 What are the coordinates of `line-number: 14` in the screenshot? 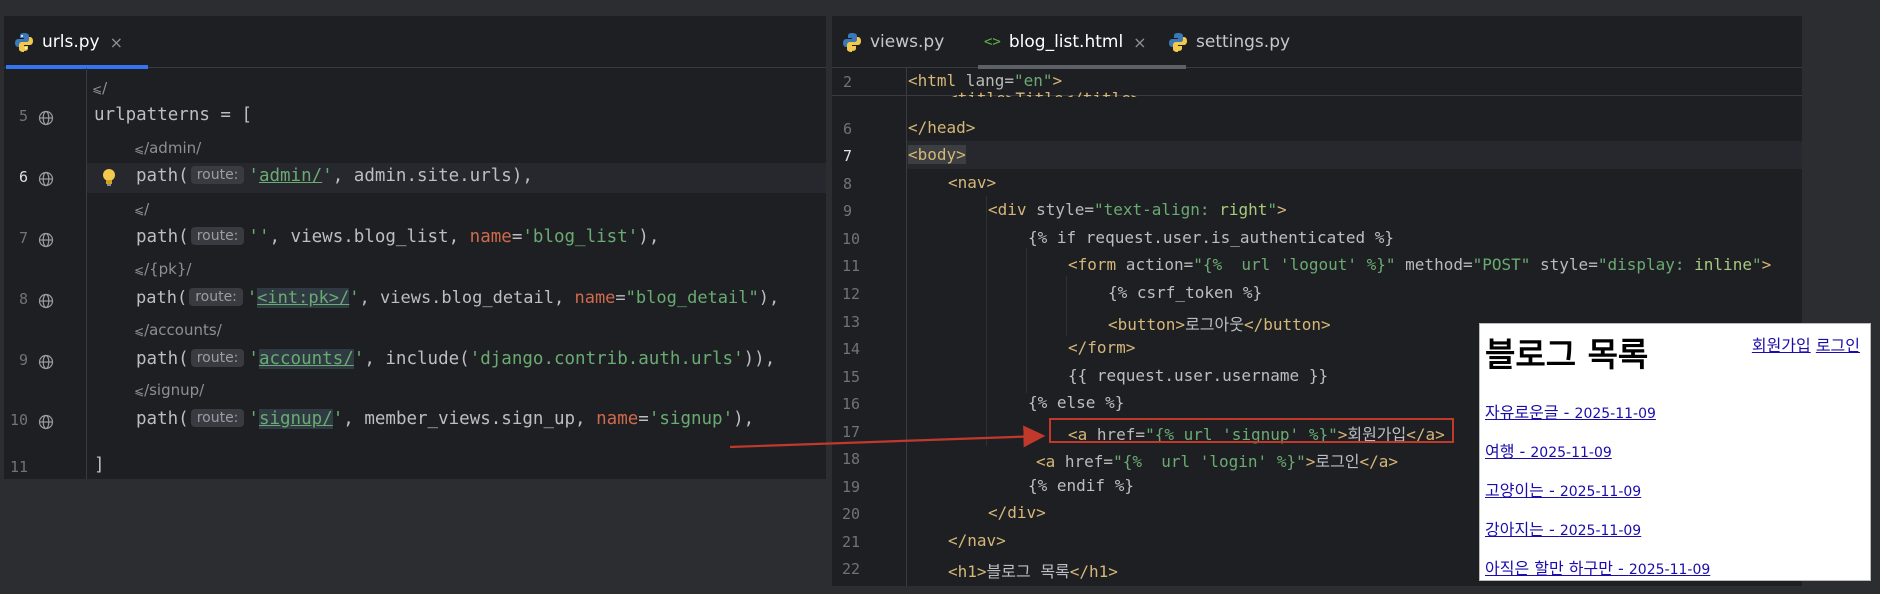 It's located at (850, 349).